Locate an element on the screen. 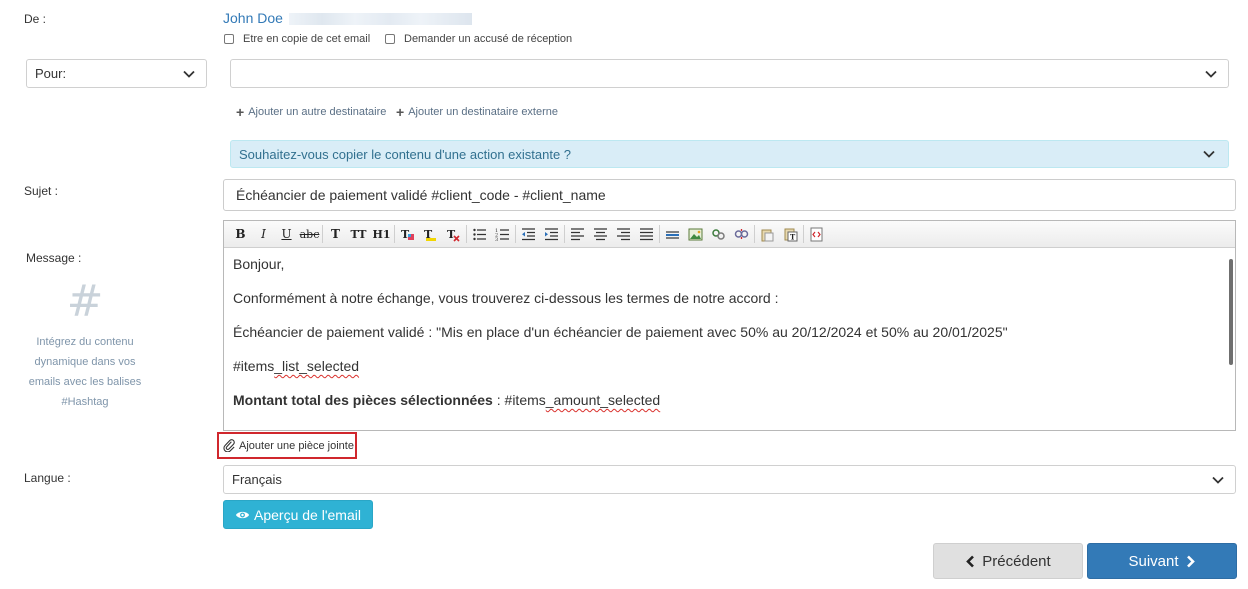  receipt-label: Demander un accusé de réception is located at coordinates (488, 39).